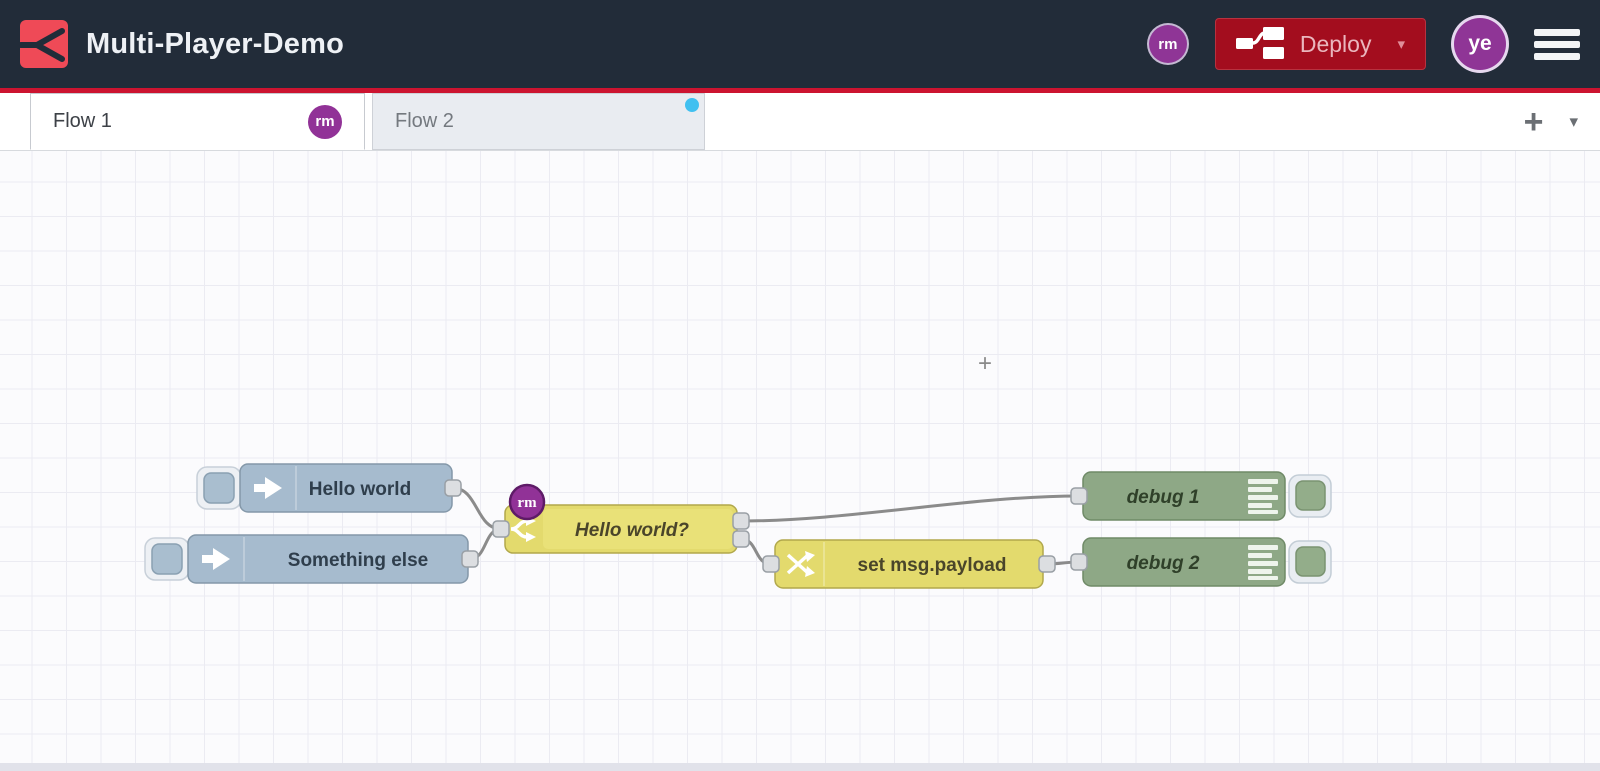 This screenshot has height=771, width=1600. I want to click on flowfuse-logo, so click(43, 44).